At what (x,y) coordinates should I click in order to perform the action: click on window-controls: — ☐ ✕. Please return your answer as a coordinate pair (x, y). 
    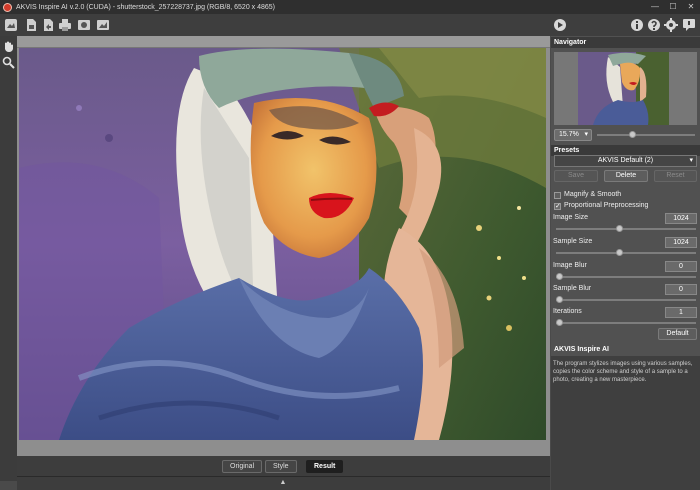
    Looking at the image, I should click on (673, 7).